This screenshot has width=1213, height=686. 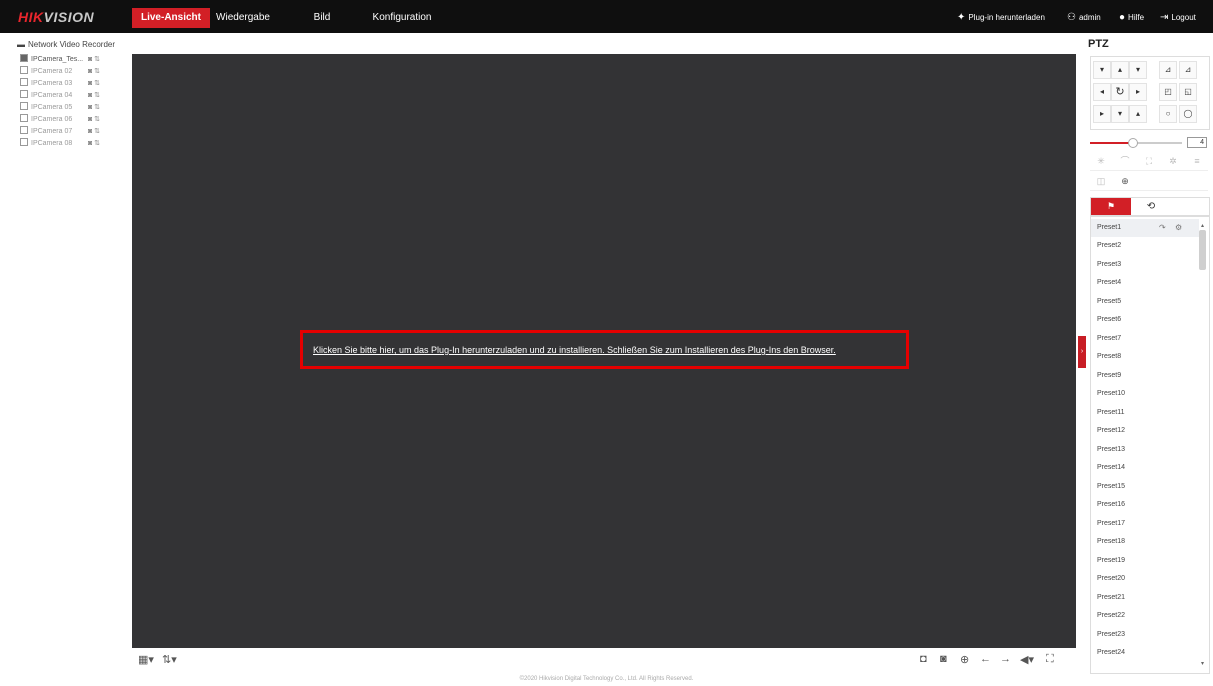 What do you see at coordinates (1202, 446) in the screenshot?
I see `preset-scrollbar: ▴ ▾` at bounding box center [1202, 446].